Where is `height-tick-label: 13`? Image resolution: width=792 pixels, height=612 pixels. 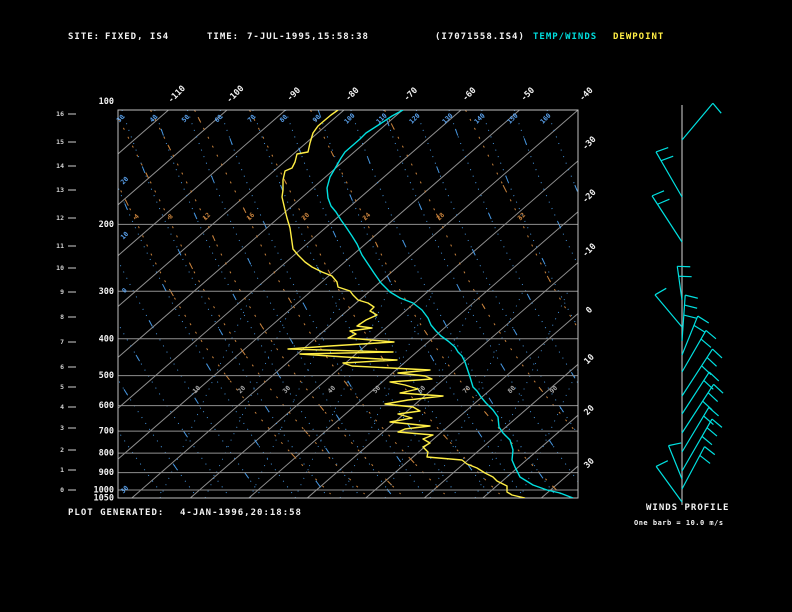
height-tick-label: 13 is located at coordinates (60, 190).